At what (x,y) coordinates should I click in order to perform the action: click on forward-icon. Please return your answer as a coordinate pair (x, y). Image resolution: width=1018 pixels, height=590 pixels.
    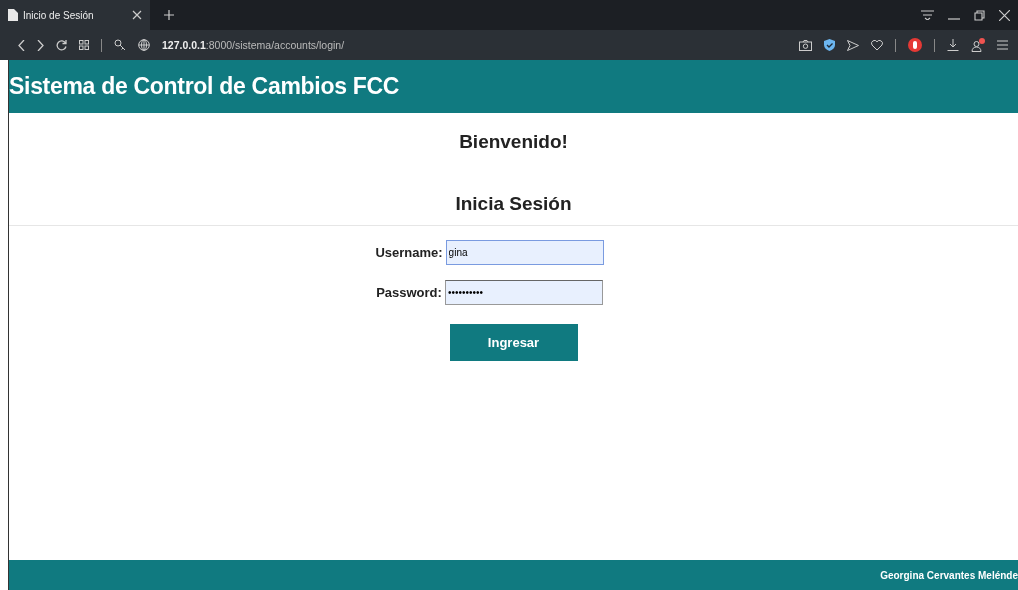
    Looking at the image, I should click on (40, 45).